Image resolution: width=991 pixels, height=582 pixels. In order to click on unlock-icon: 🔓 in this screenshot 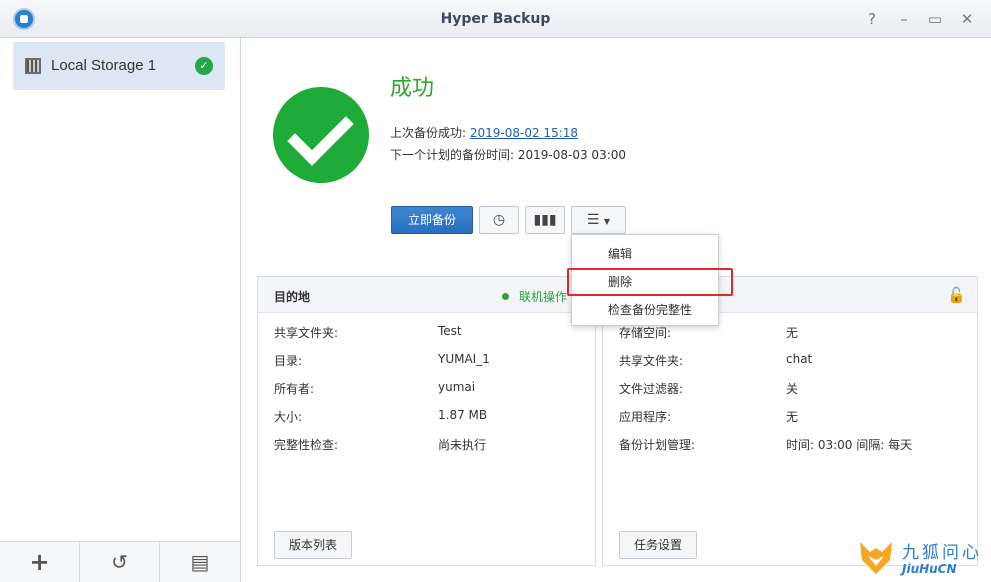, I will do `click(956, 295)`.